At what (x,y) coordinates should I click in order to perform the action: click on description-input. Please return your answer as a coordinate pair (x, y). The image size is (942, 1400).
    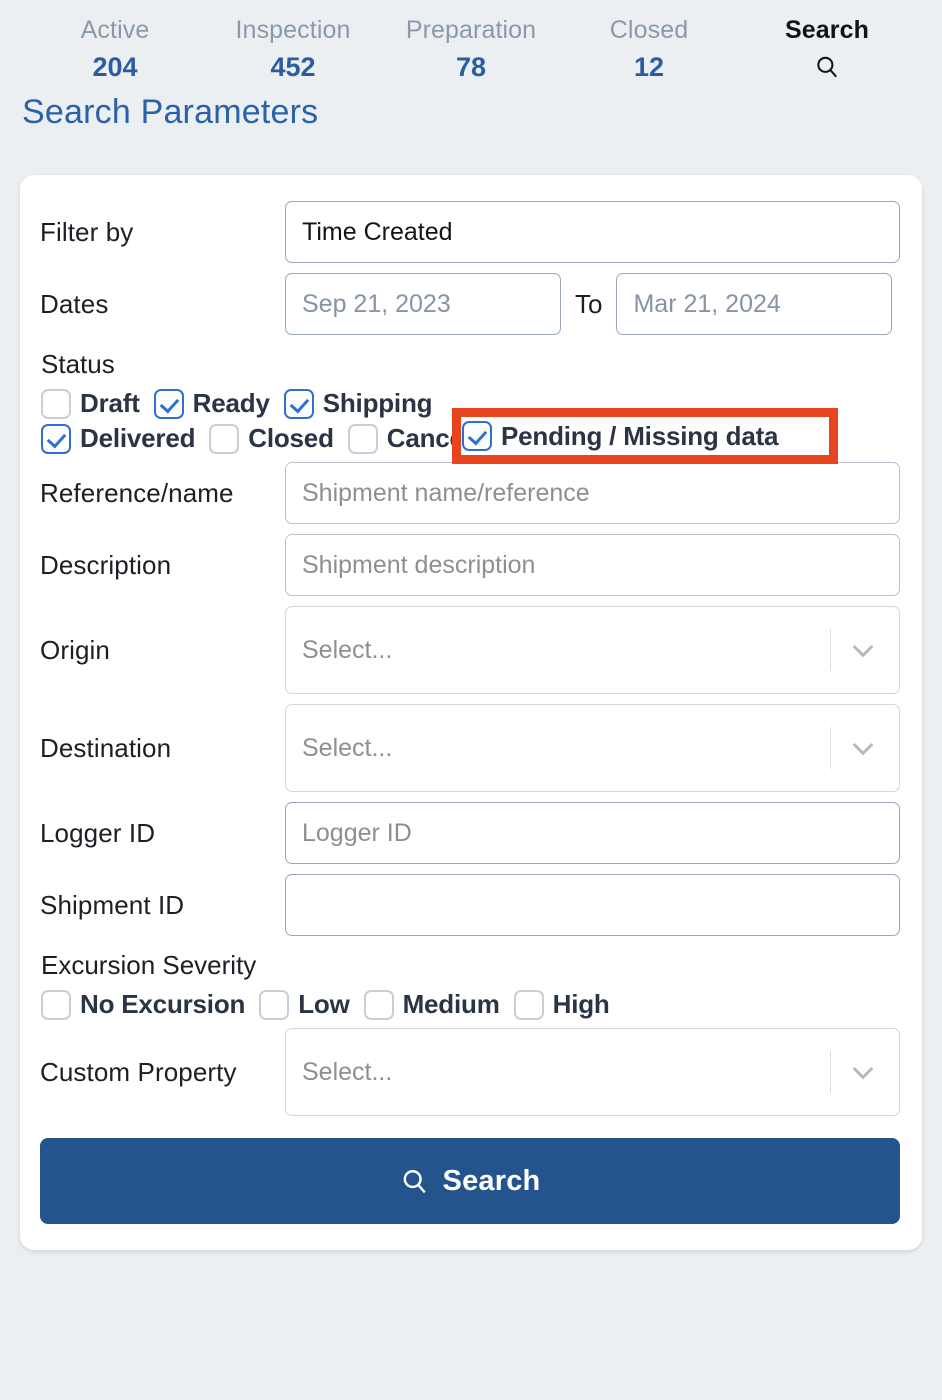
    Looking at the image, I should click on (592, 565).